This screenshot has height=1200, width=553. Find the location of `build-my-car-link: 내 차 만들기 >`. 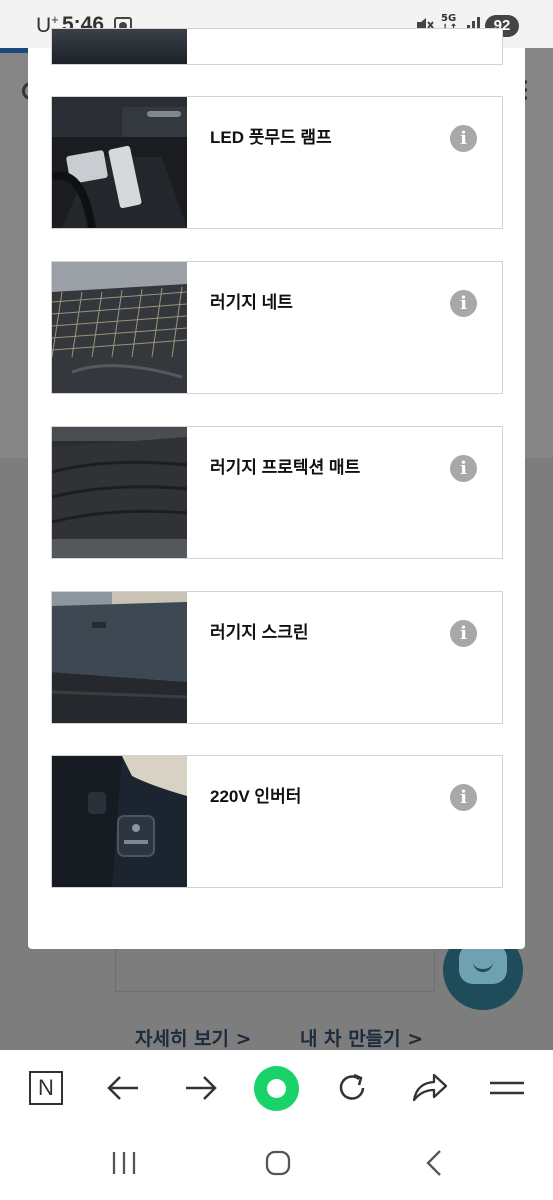

build-my-car-link: 내 차 만들기 > is located at coordinates (361, 1037).